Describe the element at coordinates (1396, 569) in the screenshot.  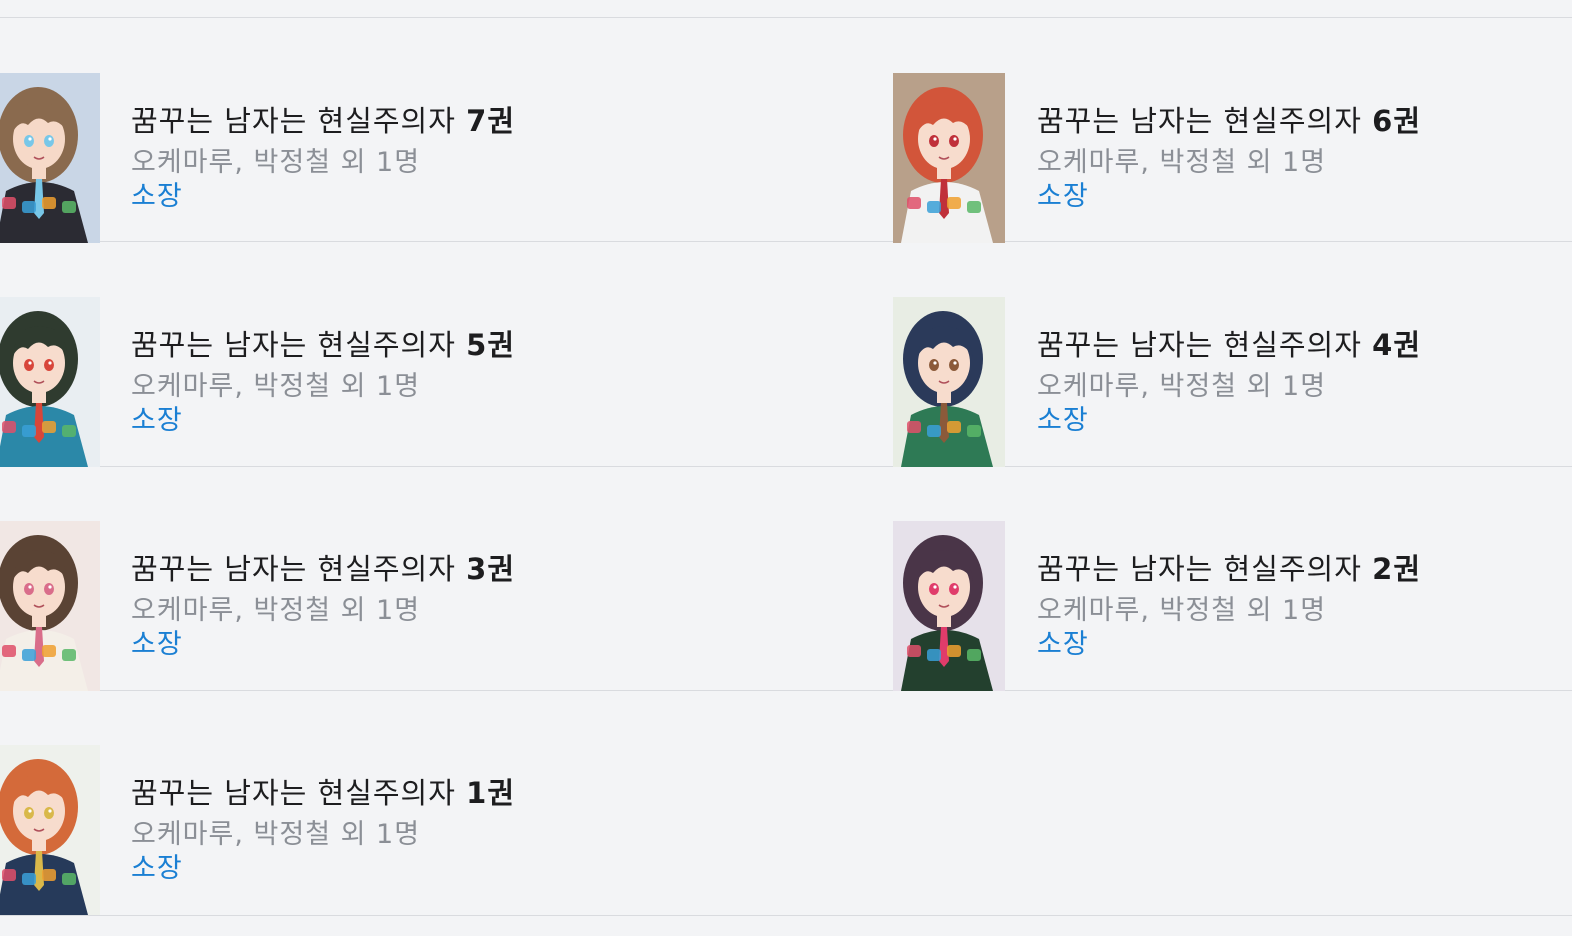
I see `book-volume: 2권` at that location.